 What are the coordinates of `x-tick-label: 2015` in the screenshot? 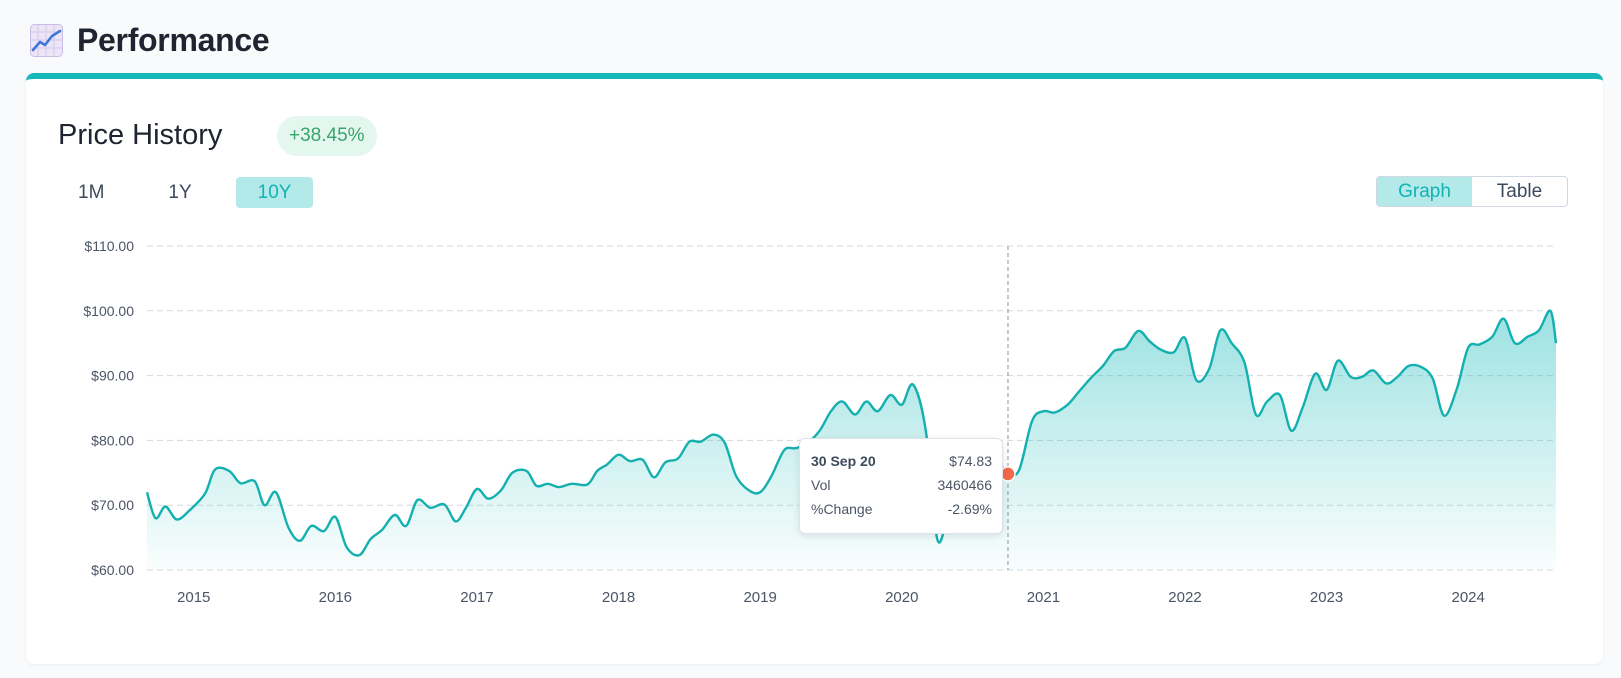 It's located at (193, 597).